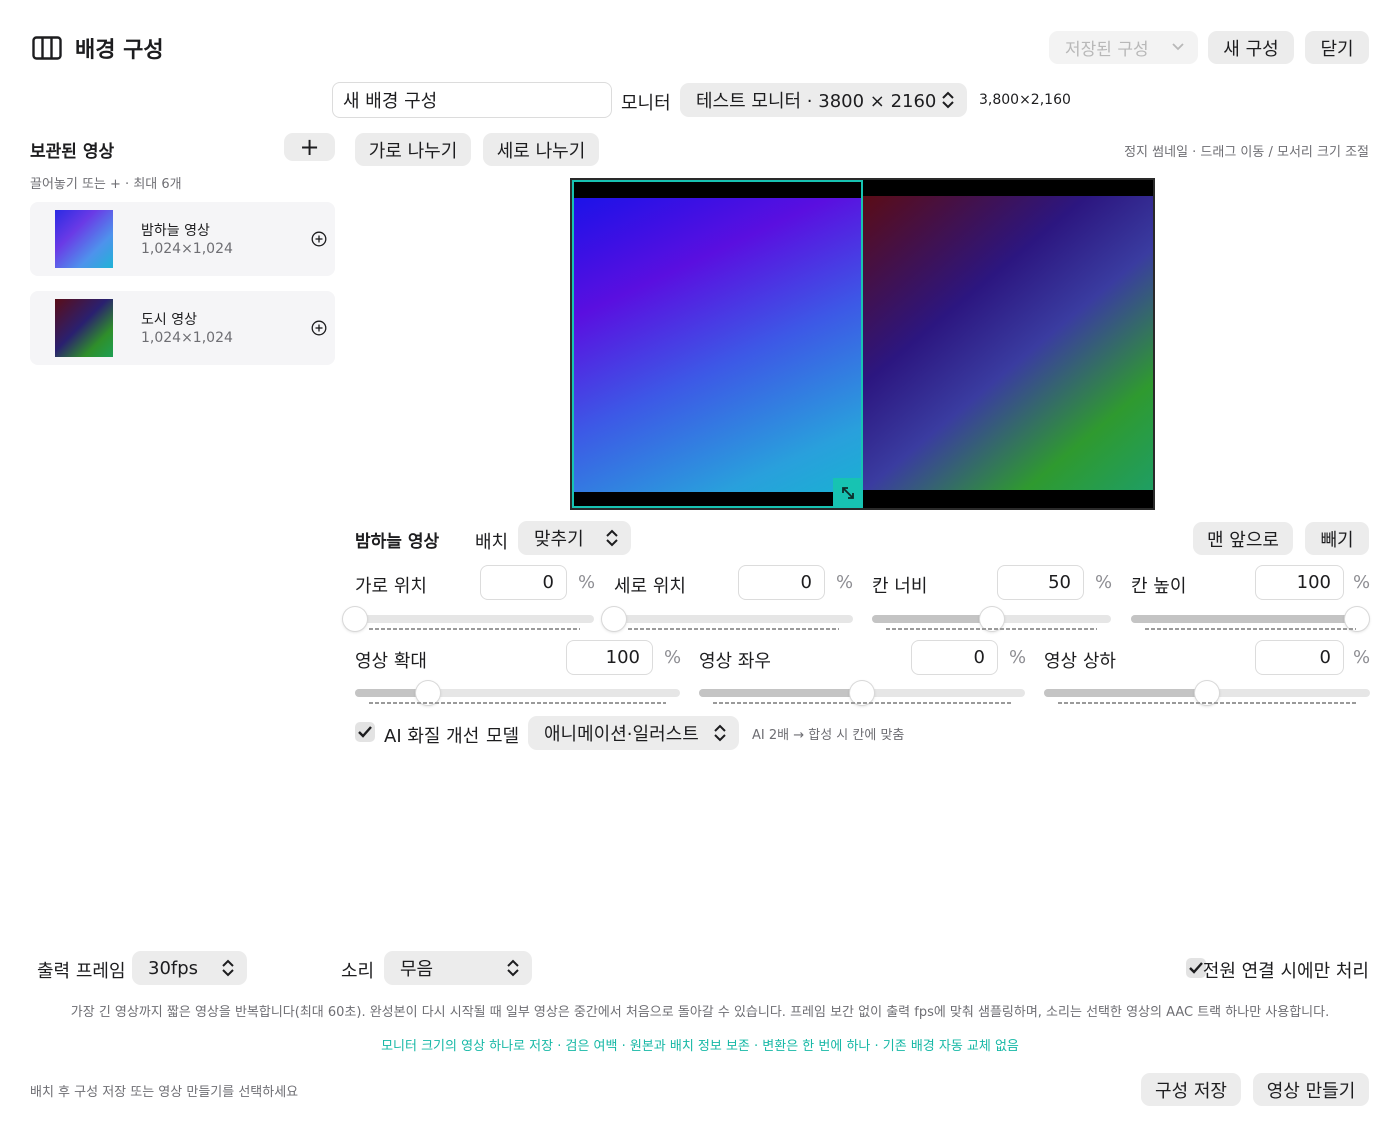 This screenshot has width=1400, height=1137. I want to click on config-name-input: 새 배경 구성, so click(472, 100).